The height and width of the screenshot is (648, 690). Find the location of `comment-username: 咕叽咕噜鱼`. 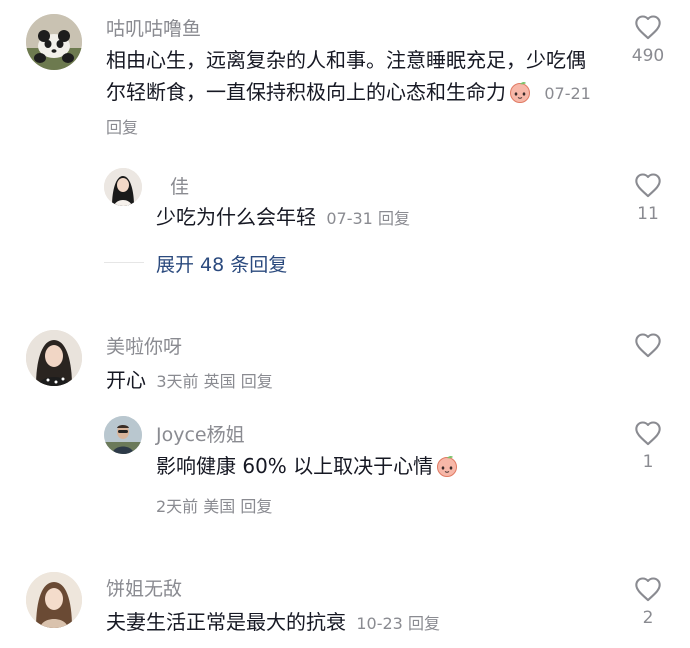

comment-username: 咕叽咕噜鱼 is located at coordinates (153, 27).